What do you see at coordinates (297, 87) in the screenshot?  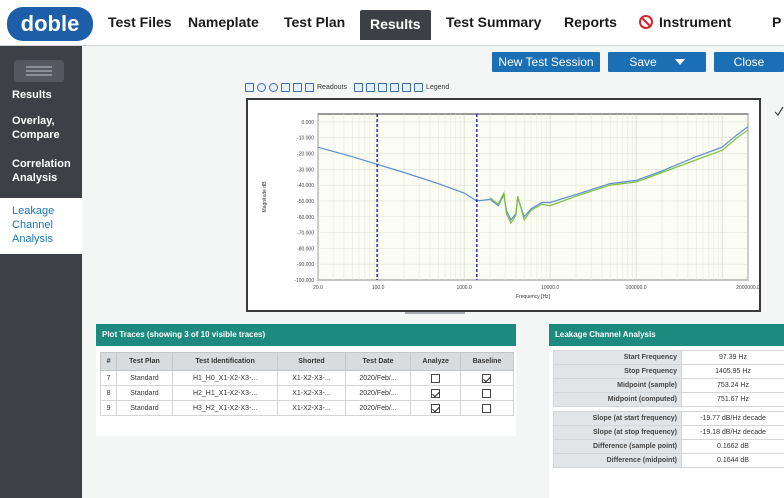 I see `marker-remove-icon` at bounding box center [297, 87].